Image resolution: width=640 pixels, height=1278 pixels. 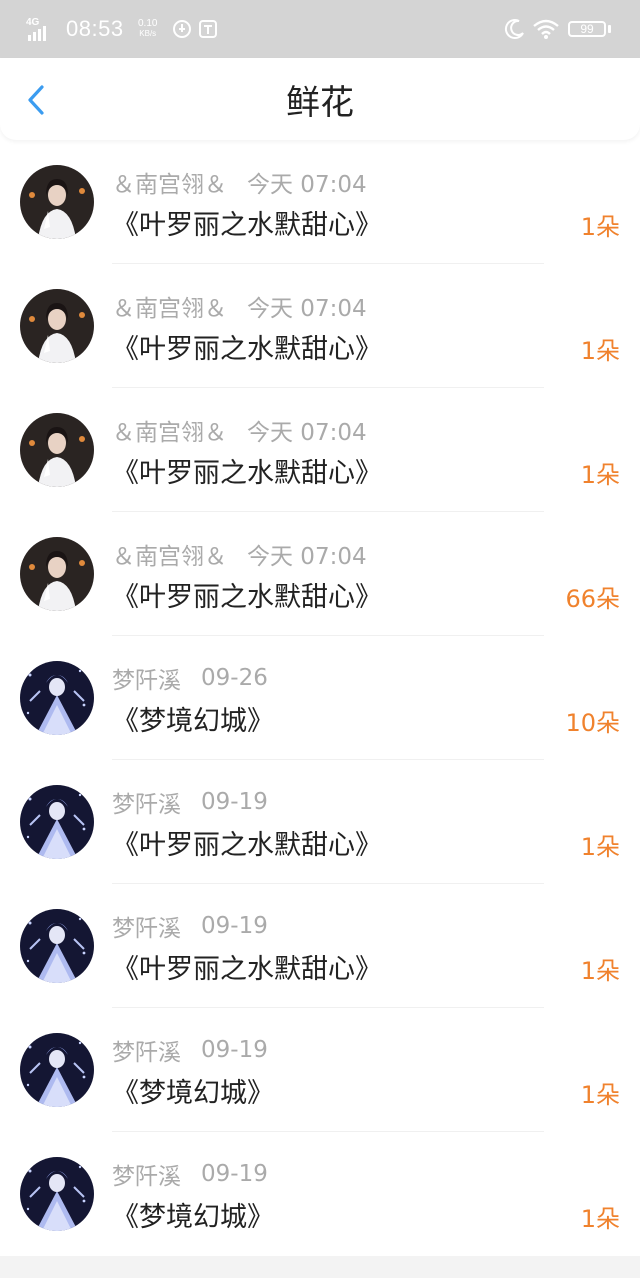 I want to click on battery-indicator: 99, so click(x=589, y=29).